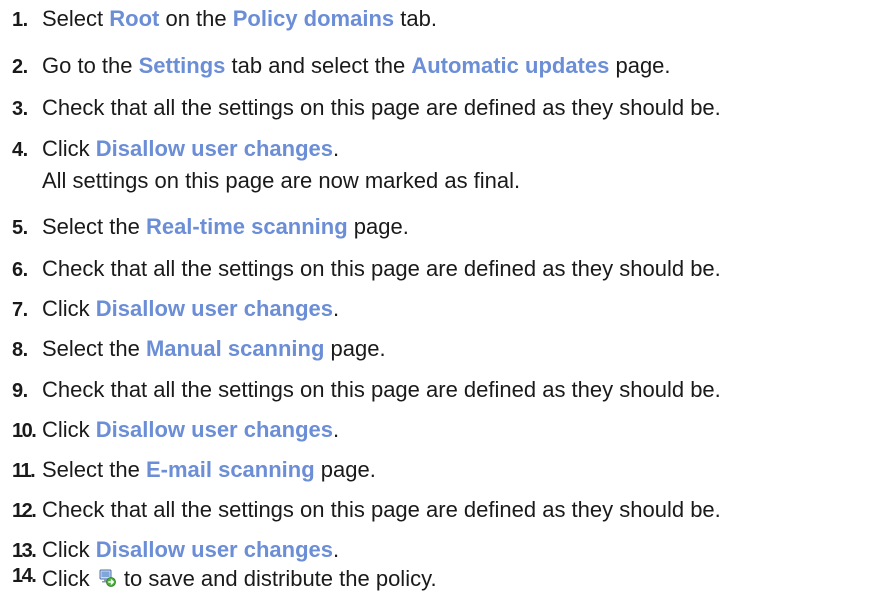  I want to click on step-text: Select the Real-time scanning page., so click(225, 226).